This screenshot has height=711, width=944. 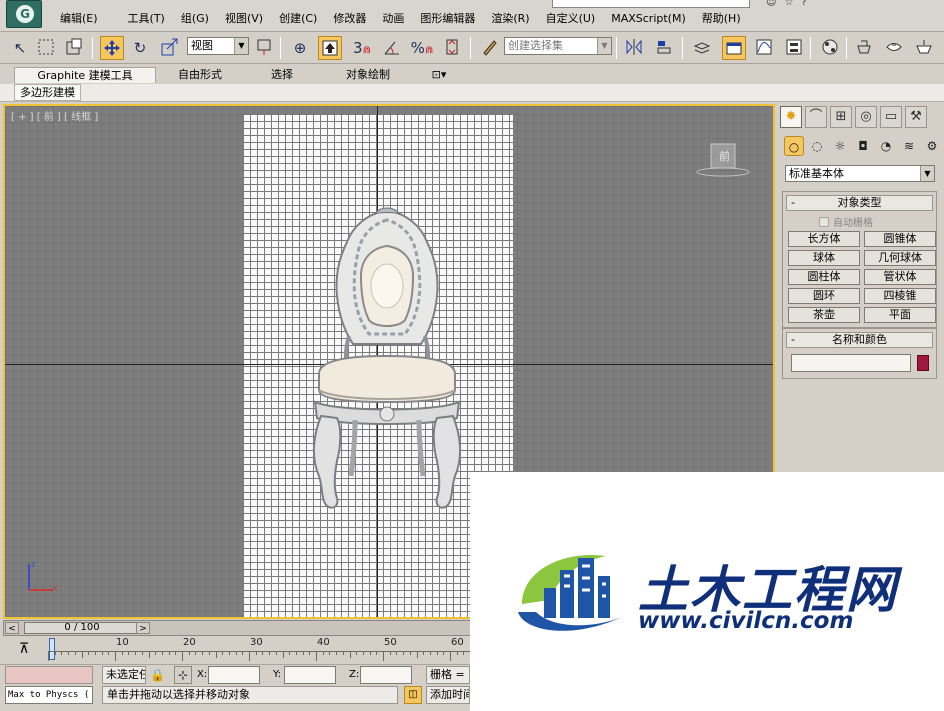 What do you see at coordinates (300, 48) in the screenshot?
I see `manipulate-icon: ⊕` at bounding box center [300, 48].